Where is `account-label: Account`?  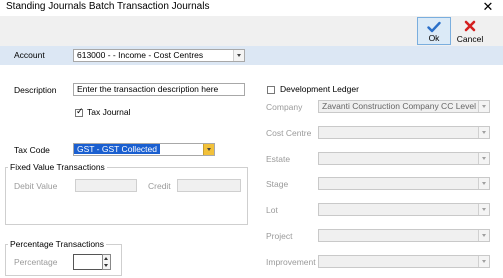
account-label: Account is located at coordinates (29, 55).